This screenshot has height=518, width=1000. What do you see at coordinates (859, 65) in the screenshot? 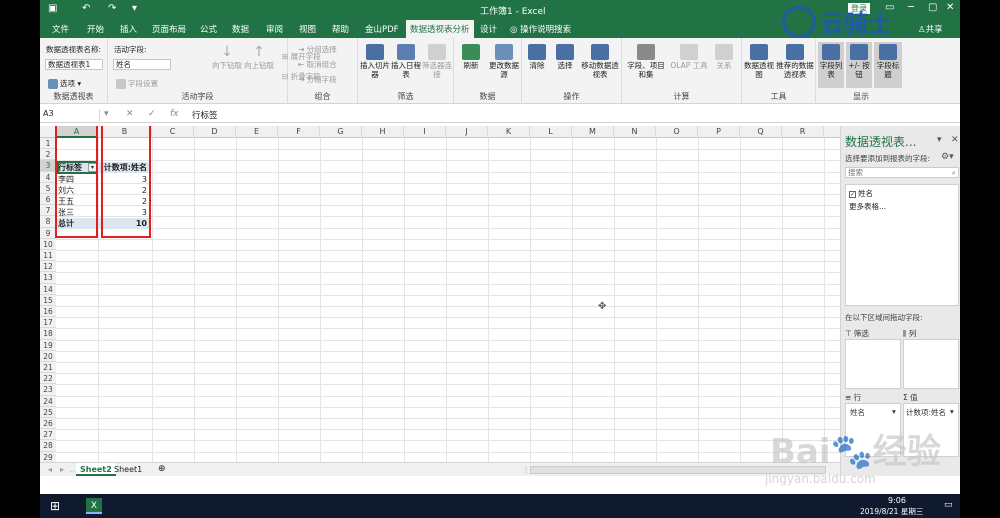
I see `plus-minus-buttons-button: +/- 按钮` at bounding box center [859, 65].